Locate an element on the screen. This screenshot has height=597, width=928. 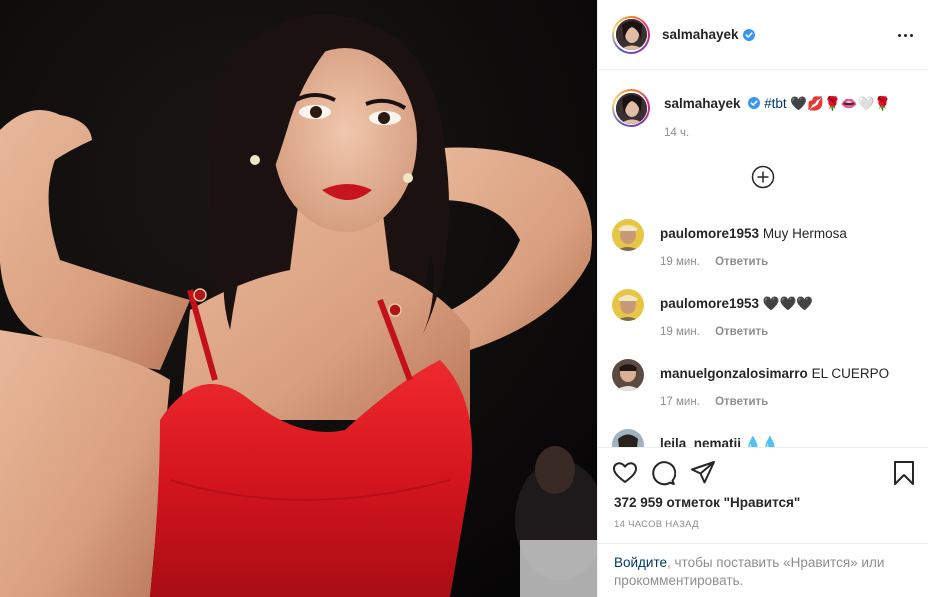
caption-text: salmahayek #tbt 🖤💋🌹👄🤍🌹 is located at coordinates (777, 104).